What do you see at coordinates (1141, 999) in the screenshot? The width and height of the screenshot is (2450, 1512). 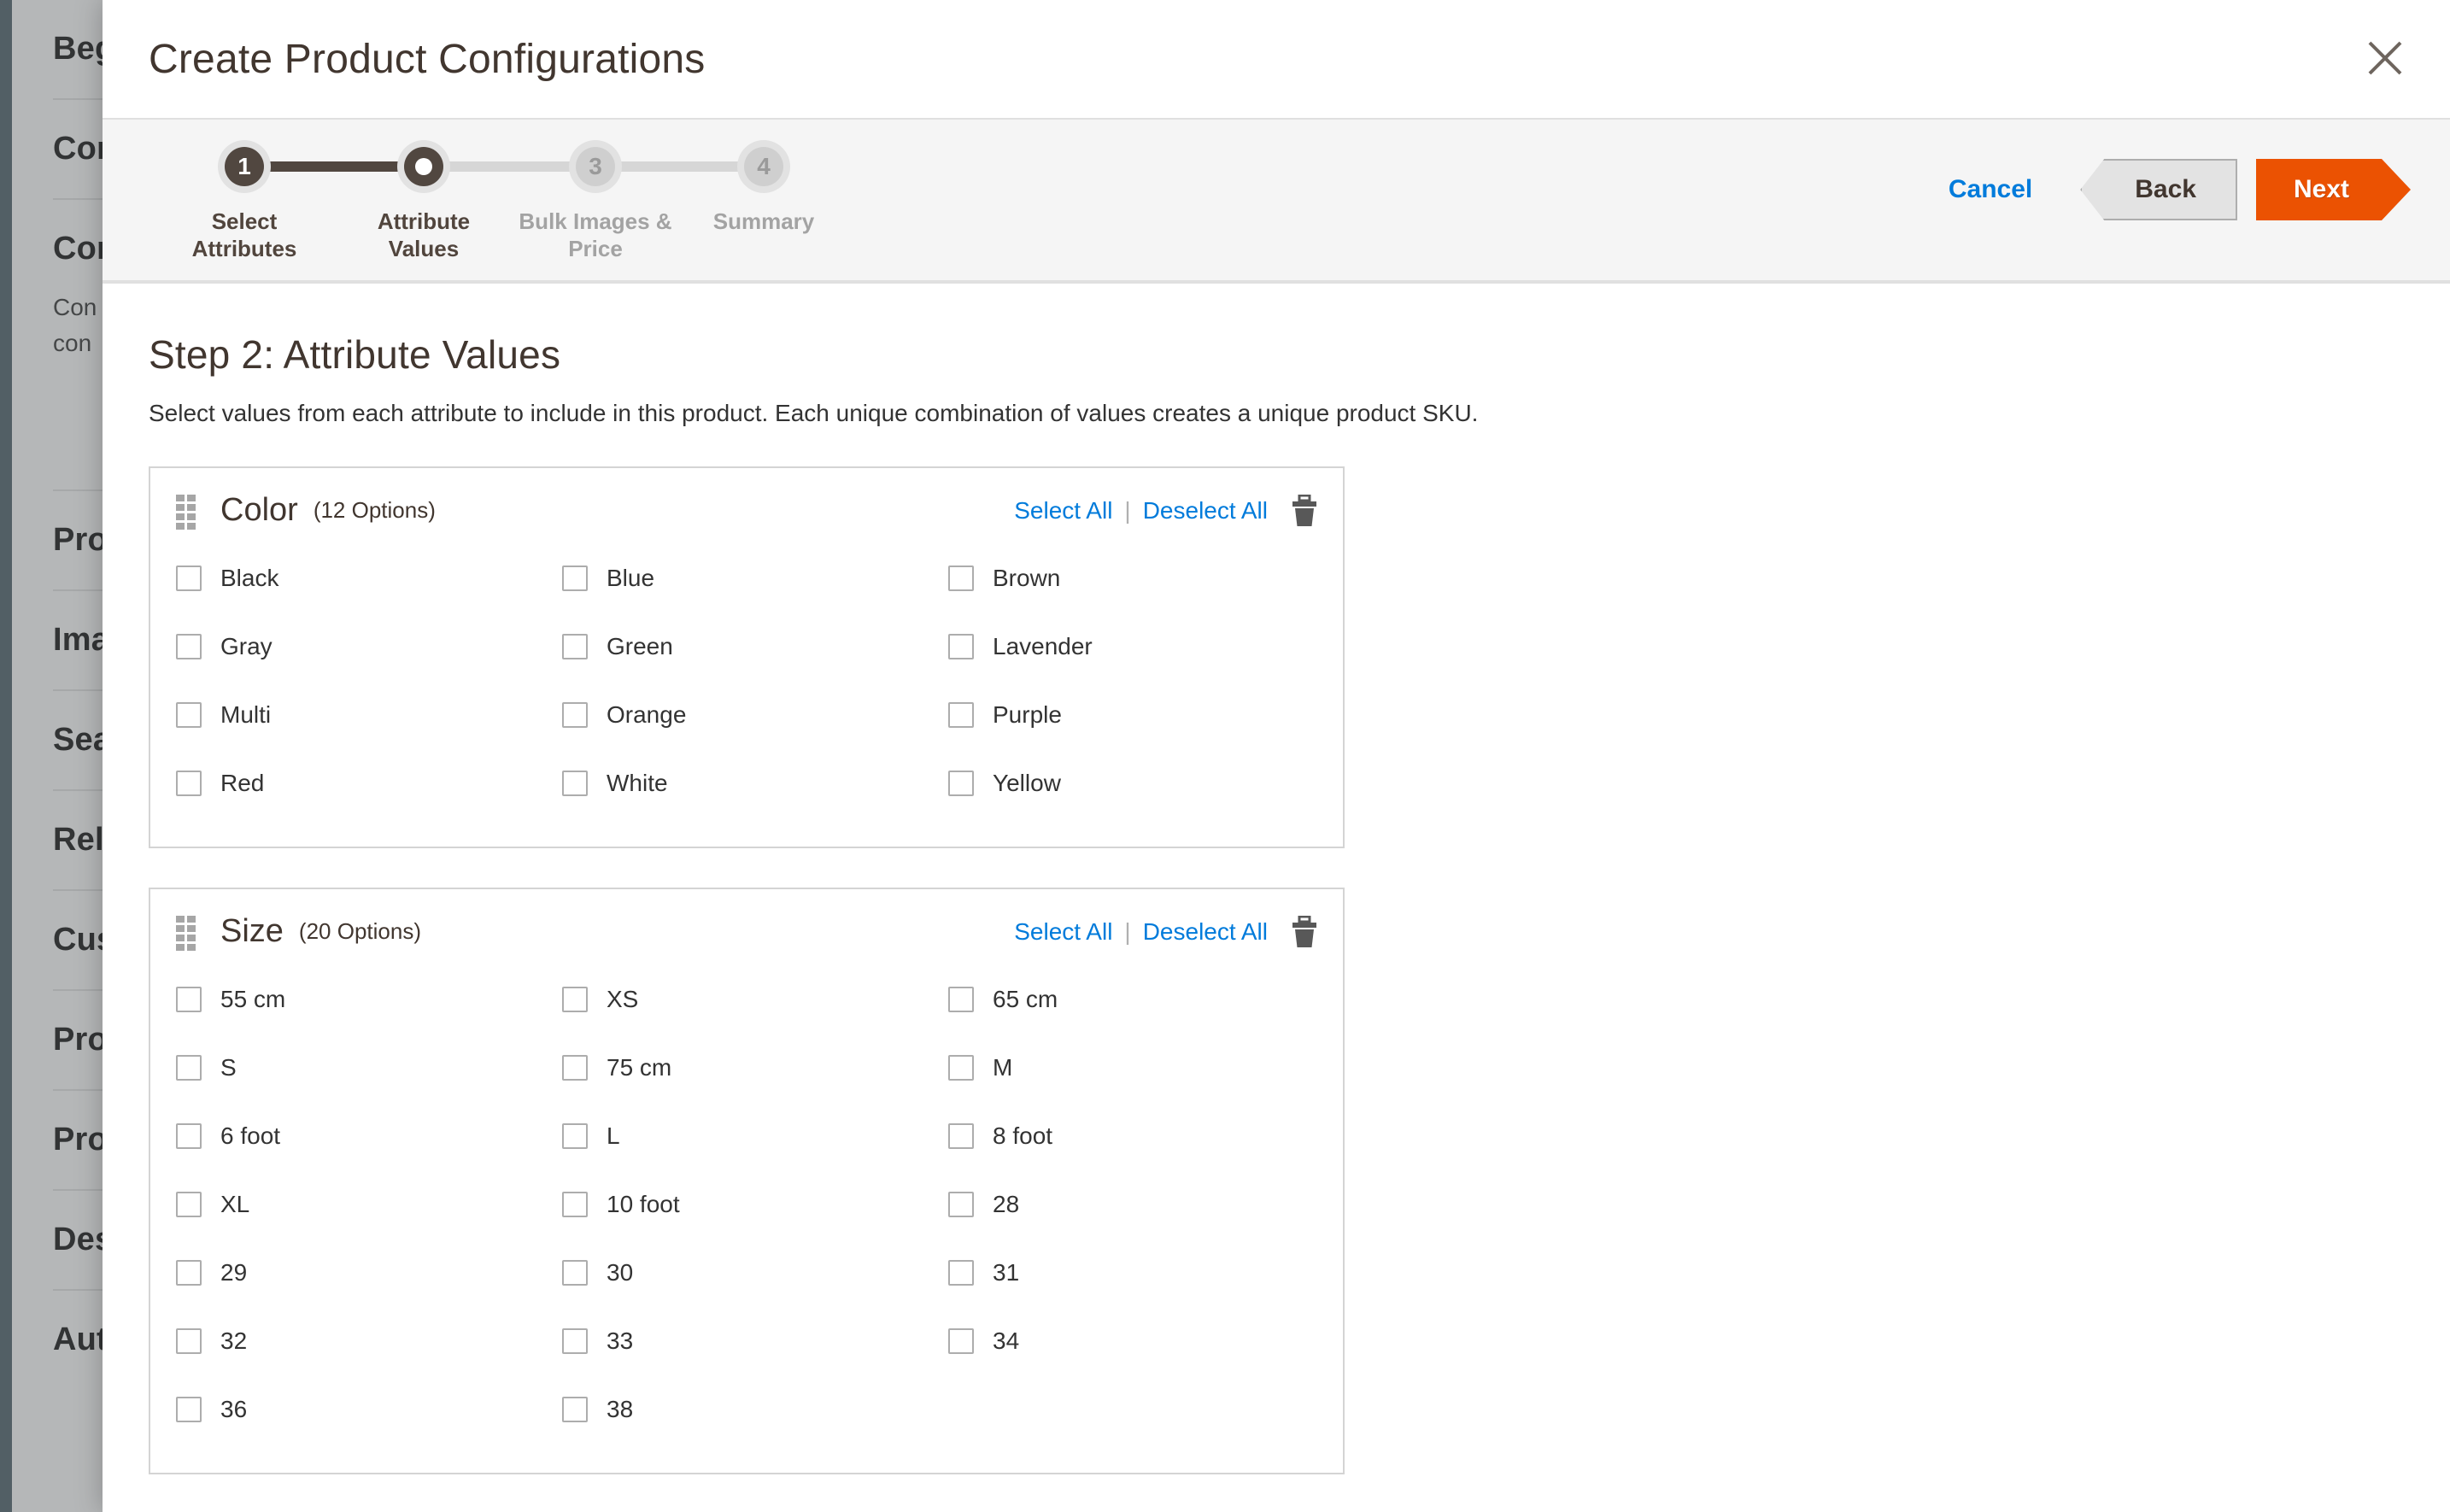 I see `attribute-option: 65 cm` at bounding box center [1141, 999].